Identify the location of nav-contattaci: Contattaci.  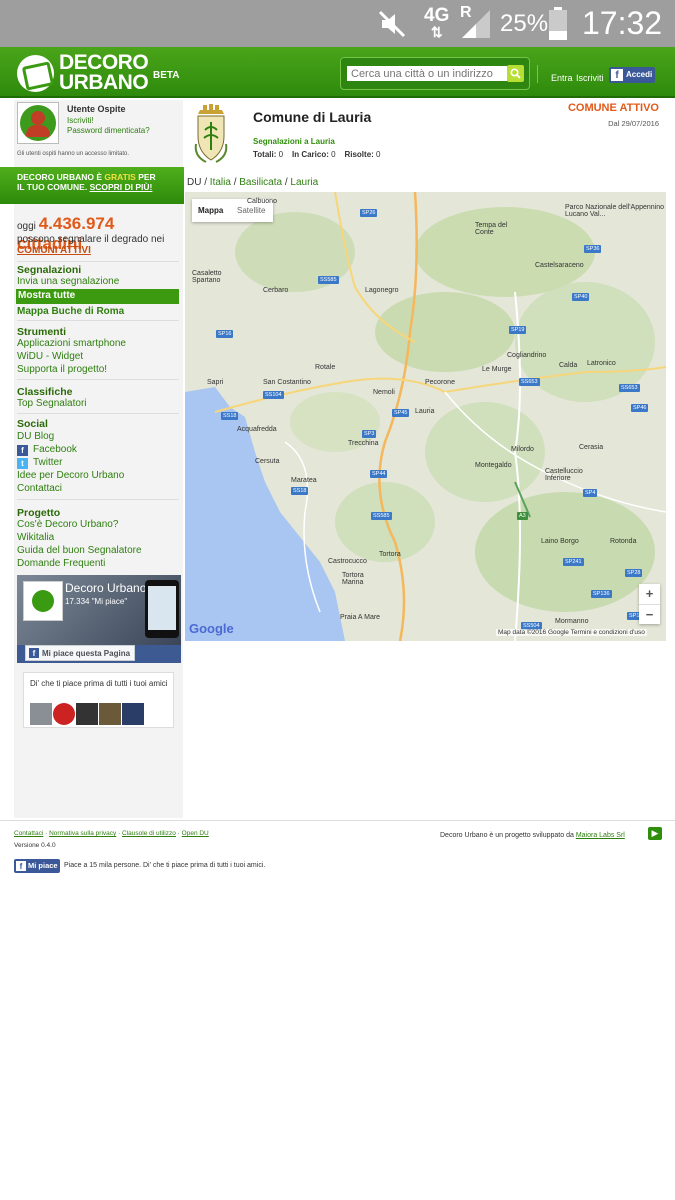
(39, 488).